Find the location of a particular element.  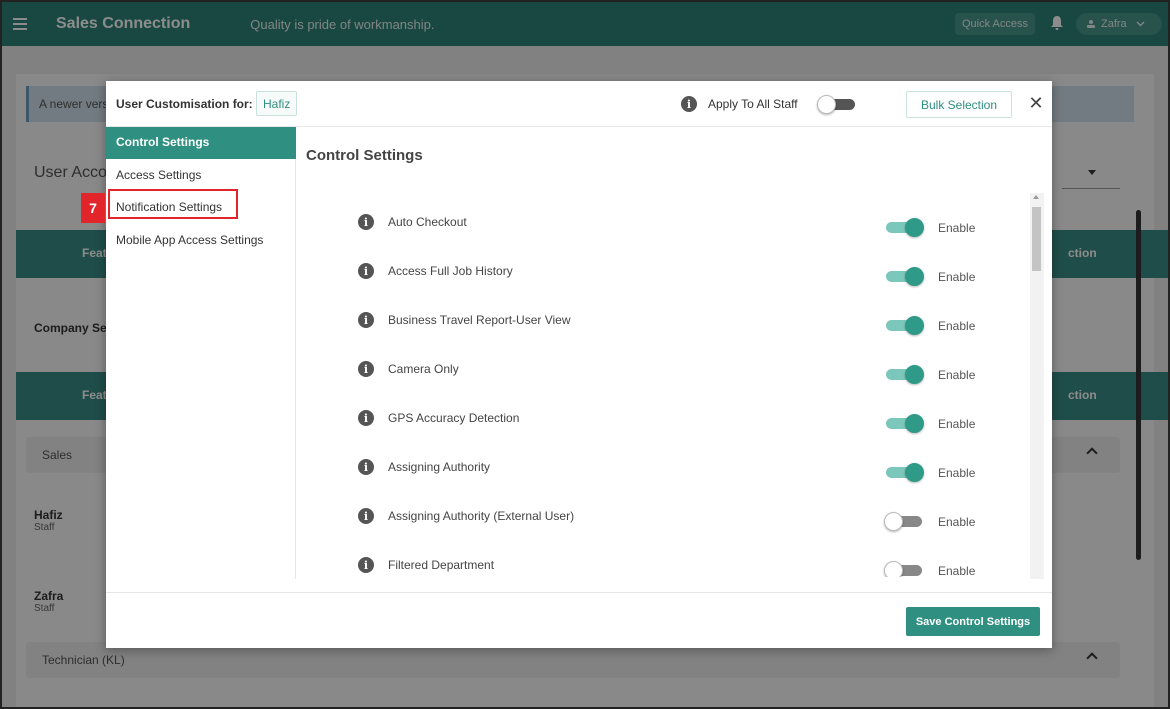

step-badge: 7 is located at coordinates (93, 208).